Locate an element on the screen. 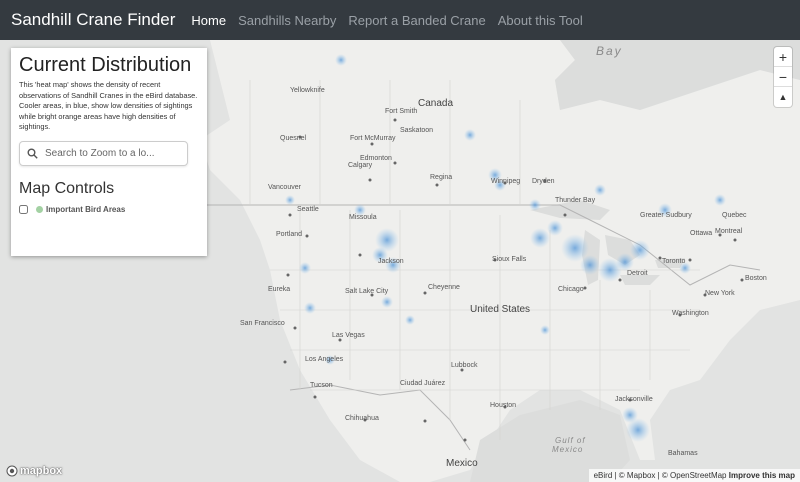 The image size is (800, 482). edmonton-label: Edmonton is located at coordinates (376, 158).